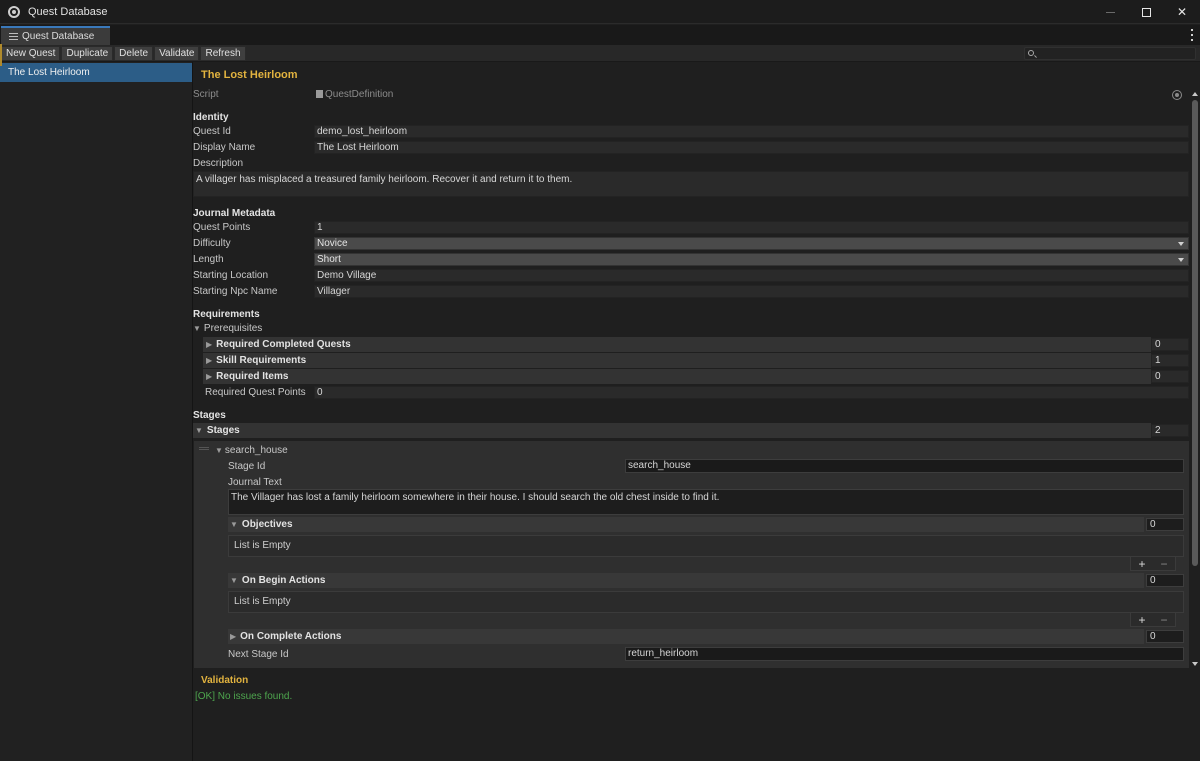 The height and width of the screenshot is (761, 1200). I want to click on new-quest-button: New Quest, so click(31, 53).